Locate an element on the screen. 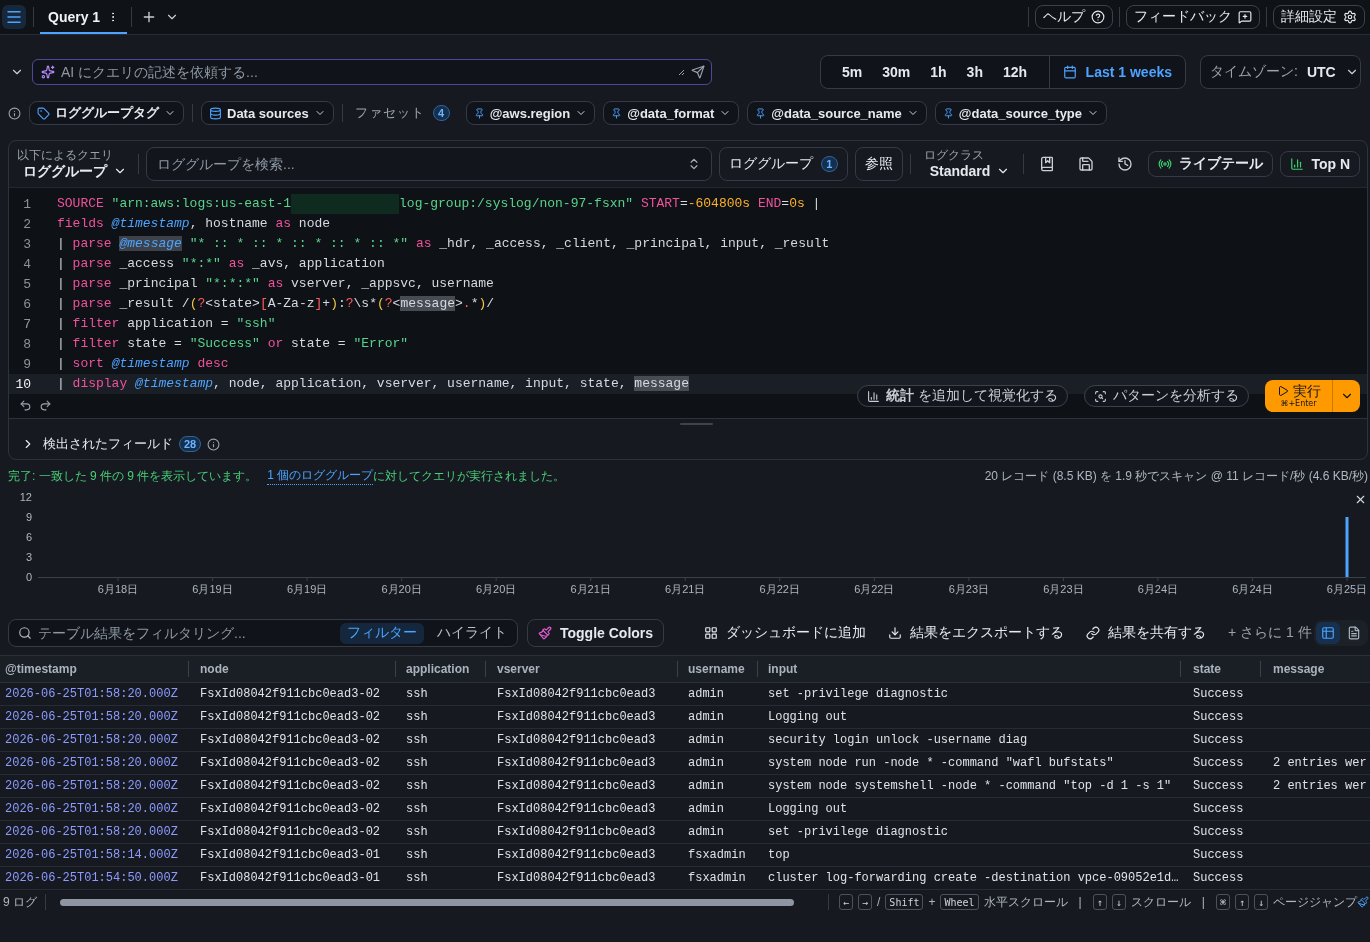 This screenshot has height=942, width=1370. menu-icon is located at coordinates (14, 17).